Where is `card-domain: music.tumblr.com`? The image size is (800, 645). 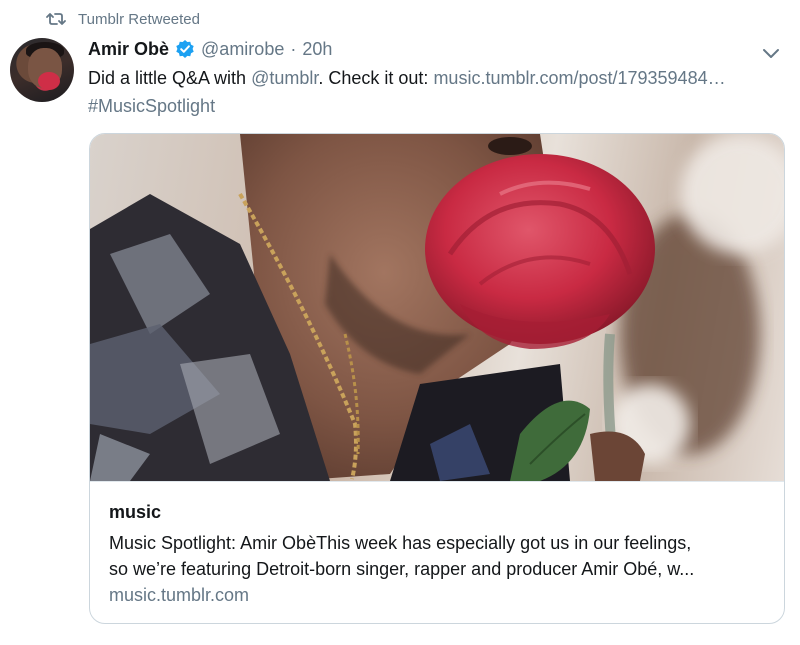 card-domain: music.tumblr.com is located at coordinates (179, 595).